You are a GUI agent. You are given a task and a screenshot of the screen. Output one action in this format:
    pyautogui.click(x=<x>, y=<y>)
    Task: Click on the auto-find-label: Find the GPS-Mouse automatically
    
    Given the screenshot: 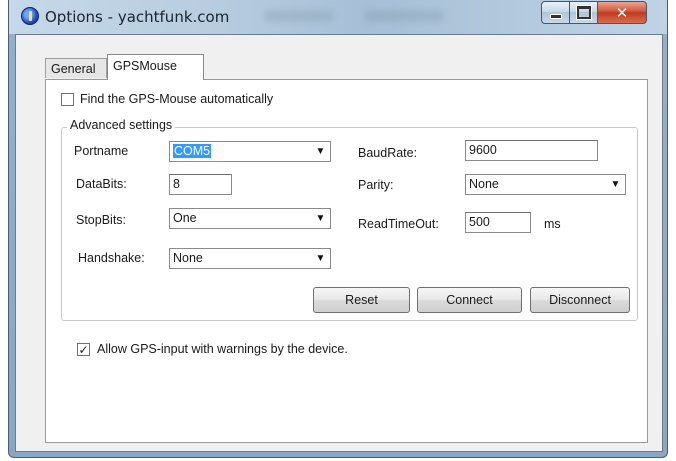 What is the action you would take?
    pyautogui.click(x=177, y=99)
    